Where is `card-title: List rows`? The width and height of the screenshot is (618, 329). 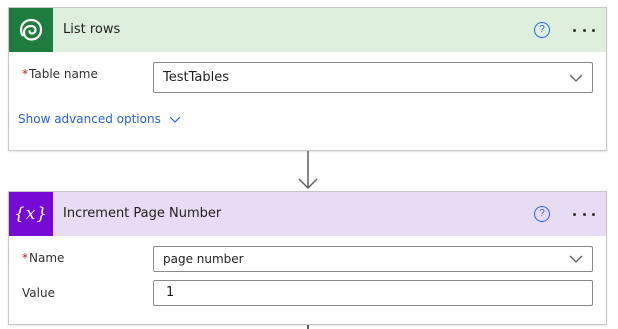 card-title: List rows is located at coordinates (92, 29).